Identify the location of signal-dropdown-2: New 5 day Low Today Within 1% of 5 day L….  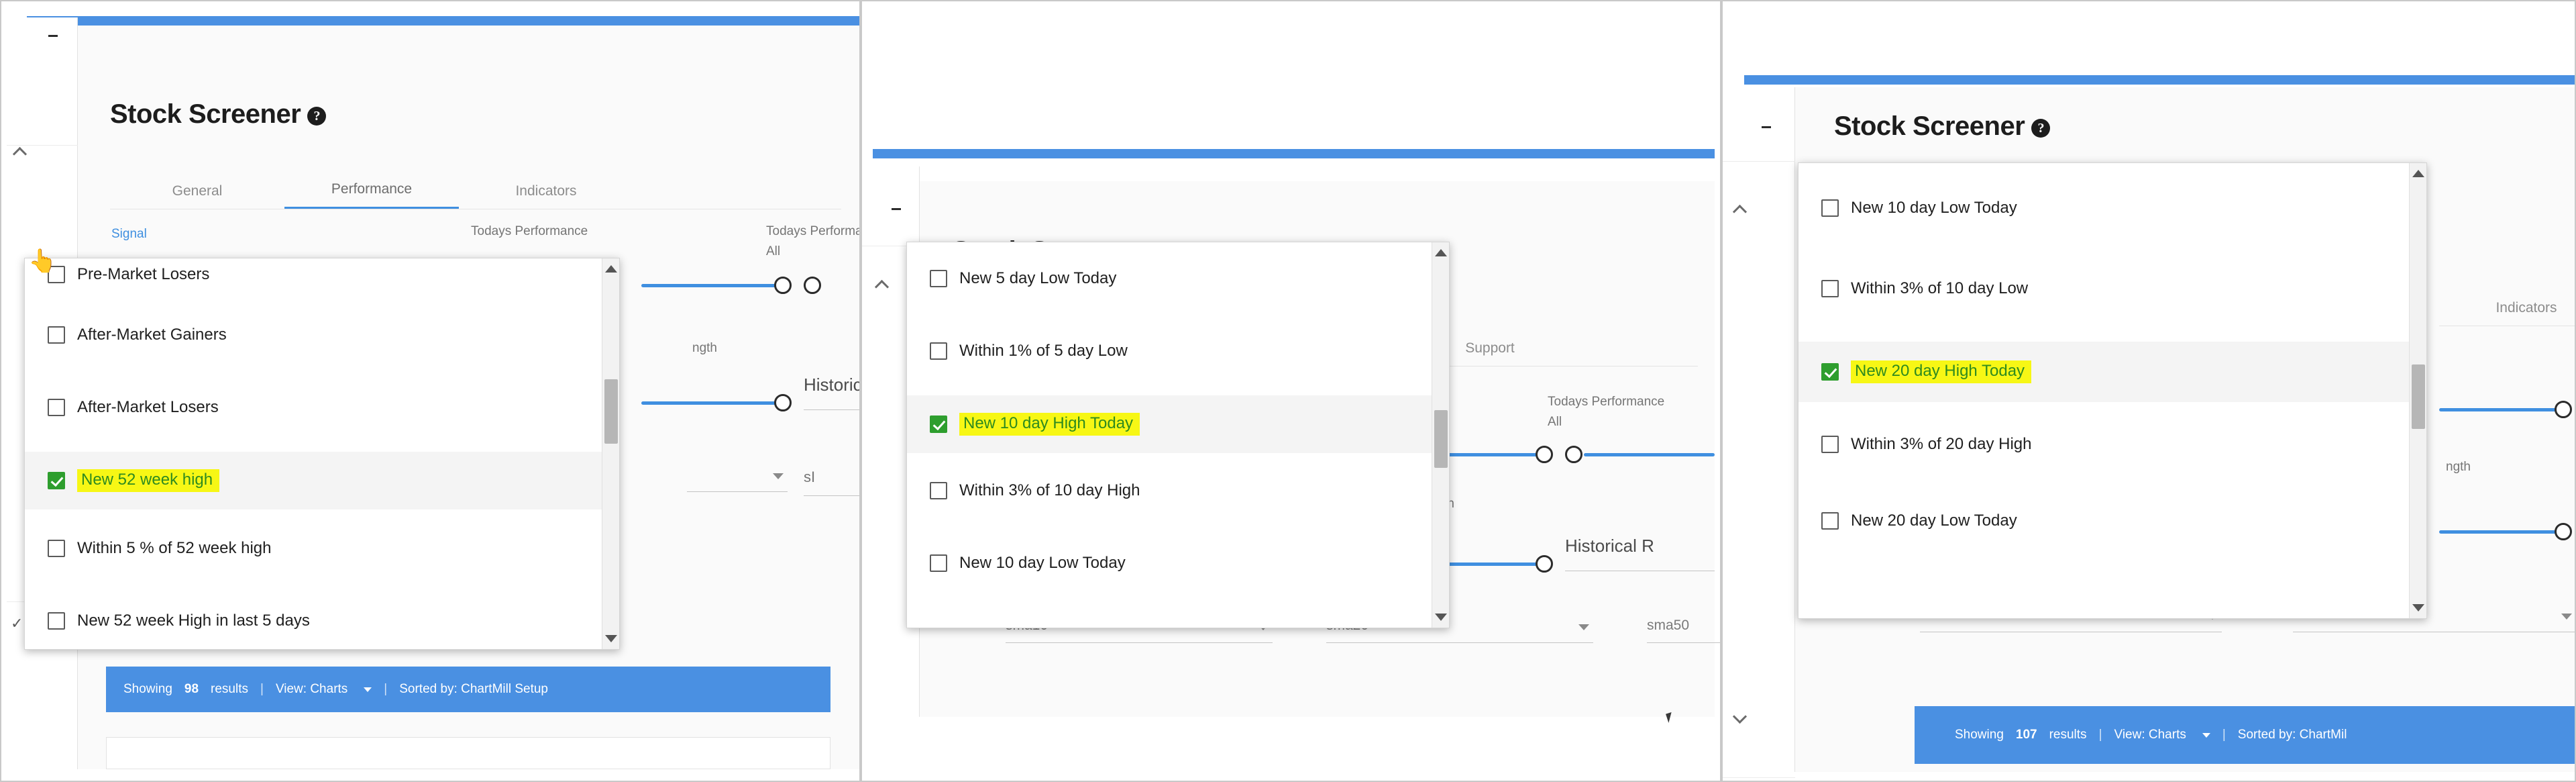
(1178, 435).